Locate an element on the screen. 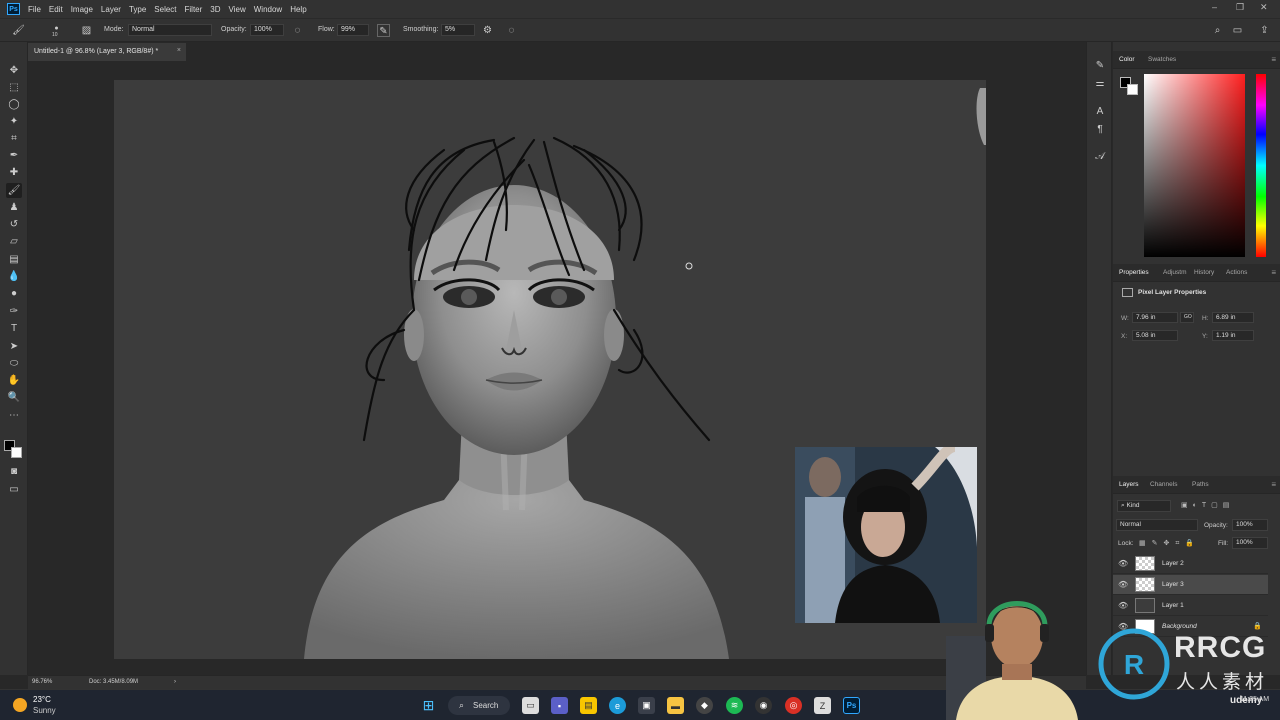  dodge-tool-icon: ● is located at coordinates (14, 293).